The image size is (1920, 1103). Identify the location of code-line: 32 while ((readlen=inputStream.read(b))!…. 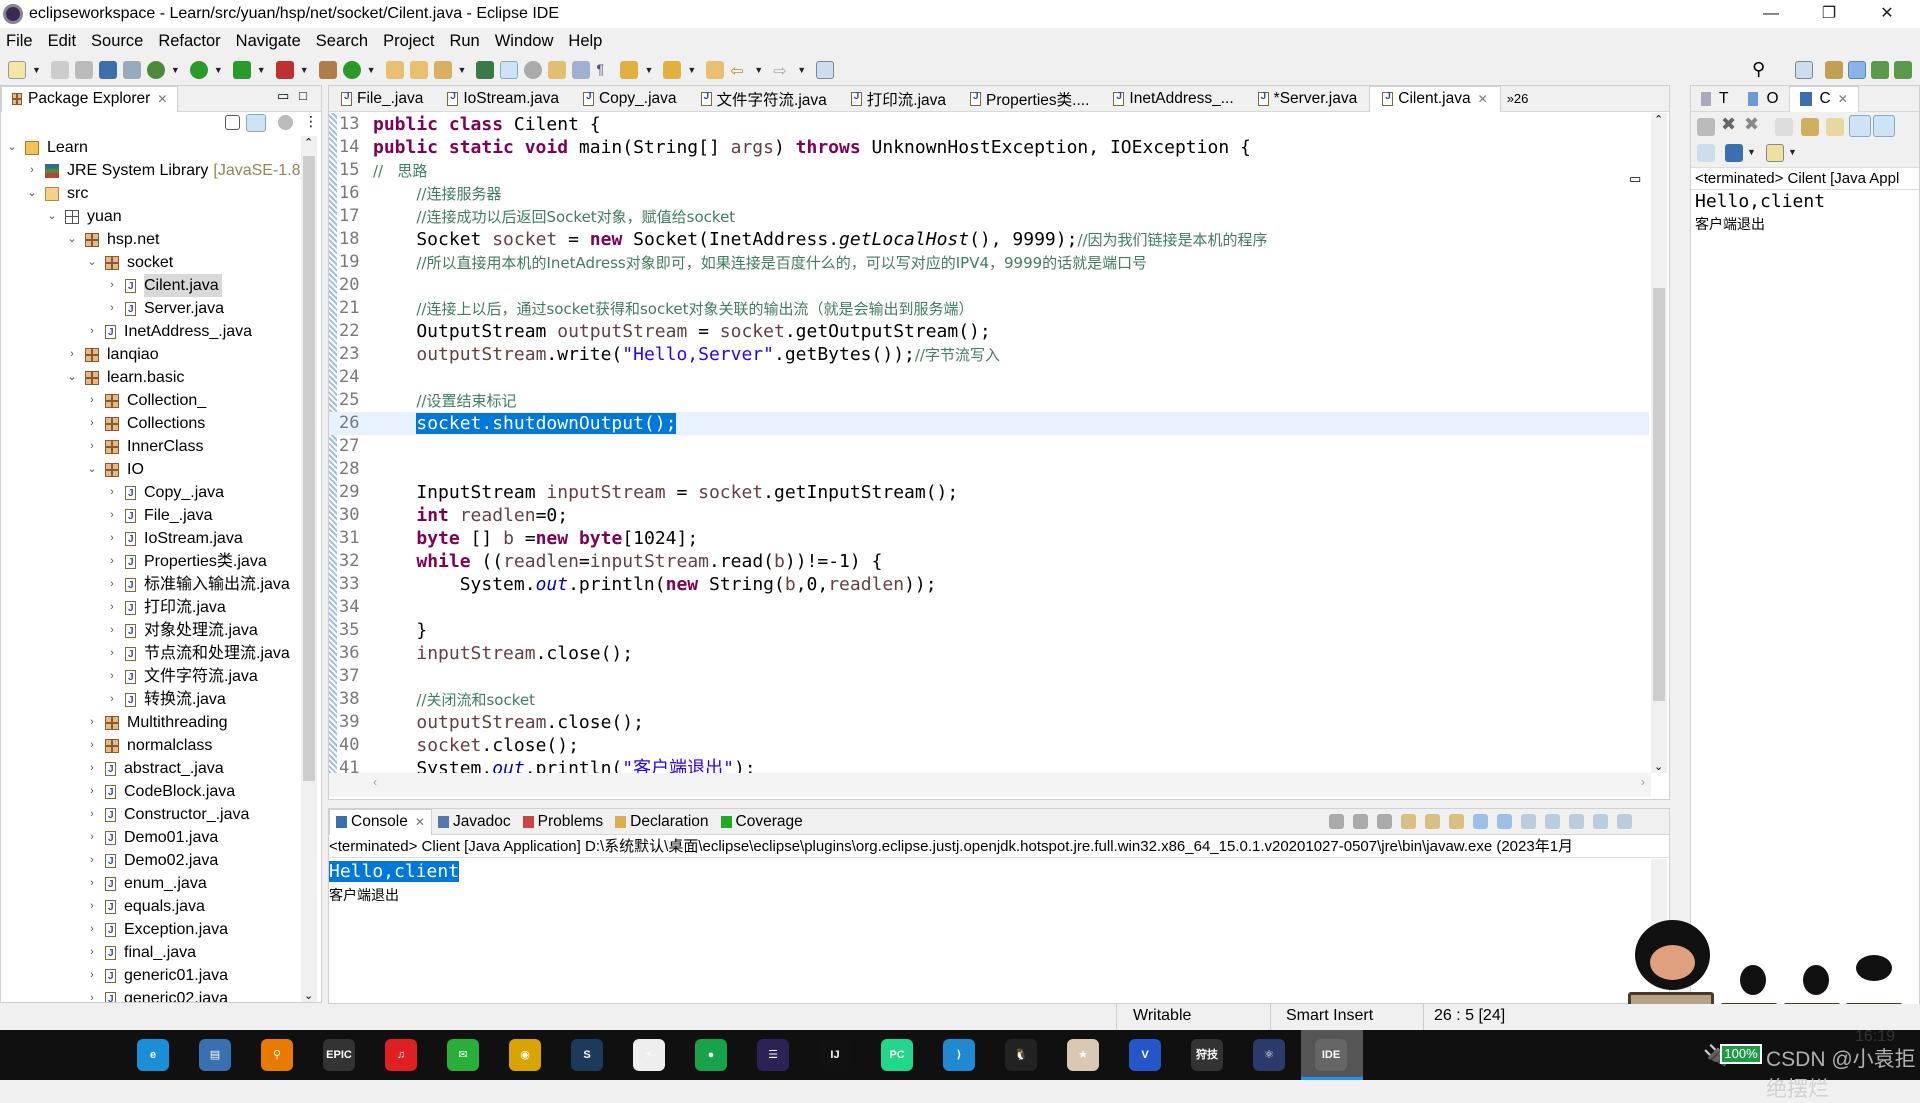
(989, 561).